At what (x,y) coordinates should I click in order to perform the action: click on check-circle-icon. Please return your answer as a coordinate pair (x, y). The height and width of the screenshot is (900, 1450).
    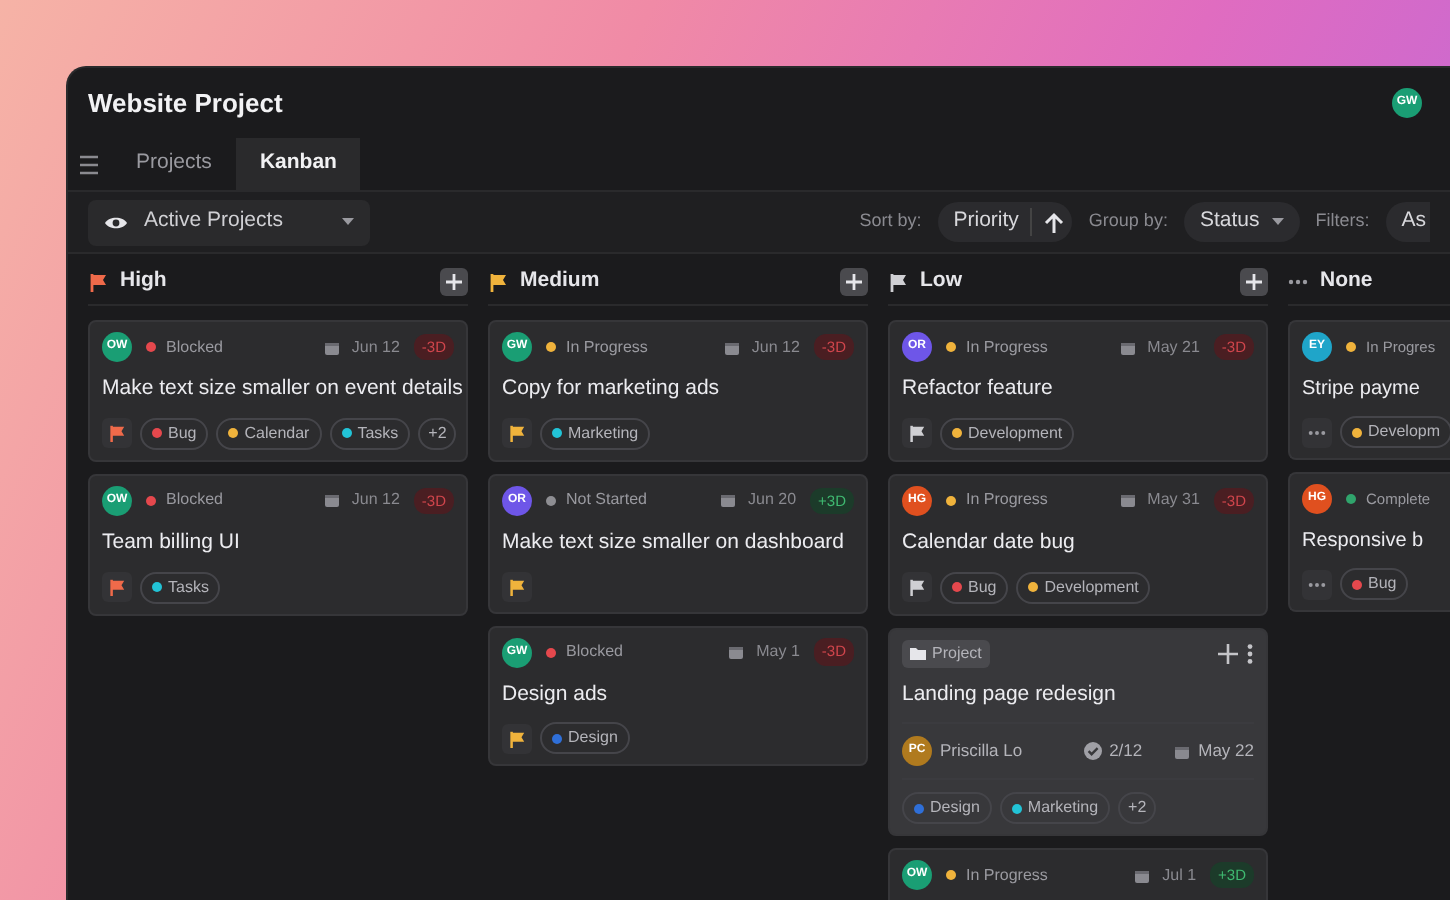
    Looking at the image, I should click on (1092, 751).